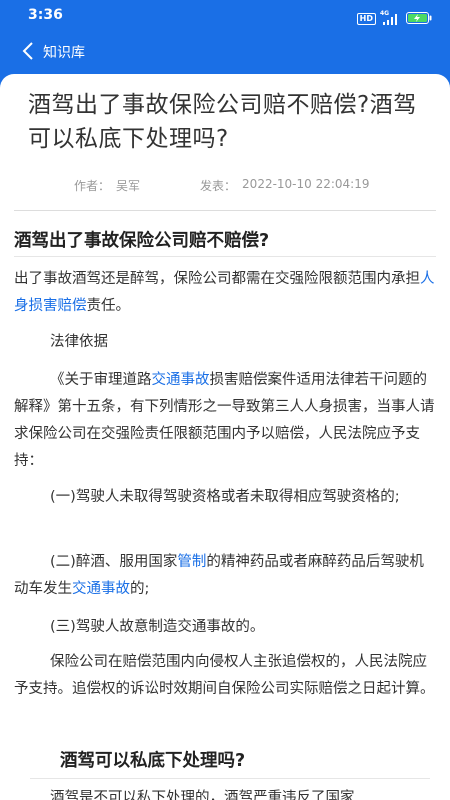 Image resolution: width=450 pixels, height=800 pixels. I want to click on paragraph-5-text: (二)醉酒、服用国家, so click(114, 562).